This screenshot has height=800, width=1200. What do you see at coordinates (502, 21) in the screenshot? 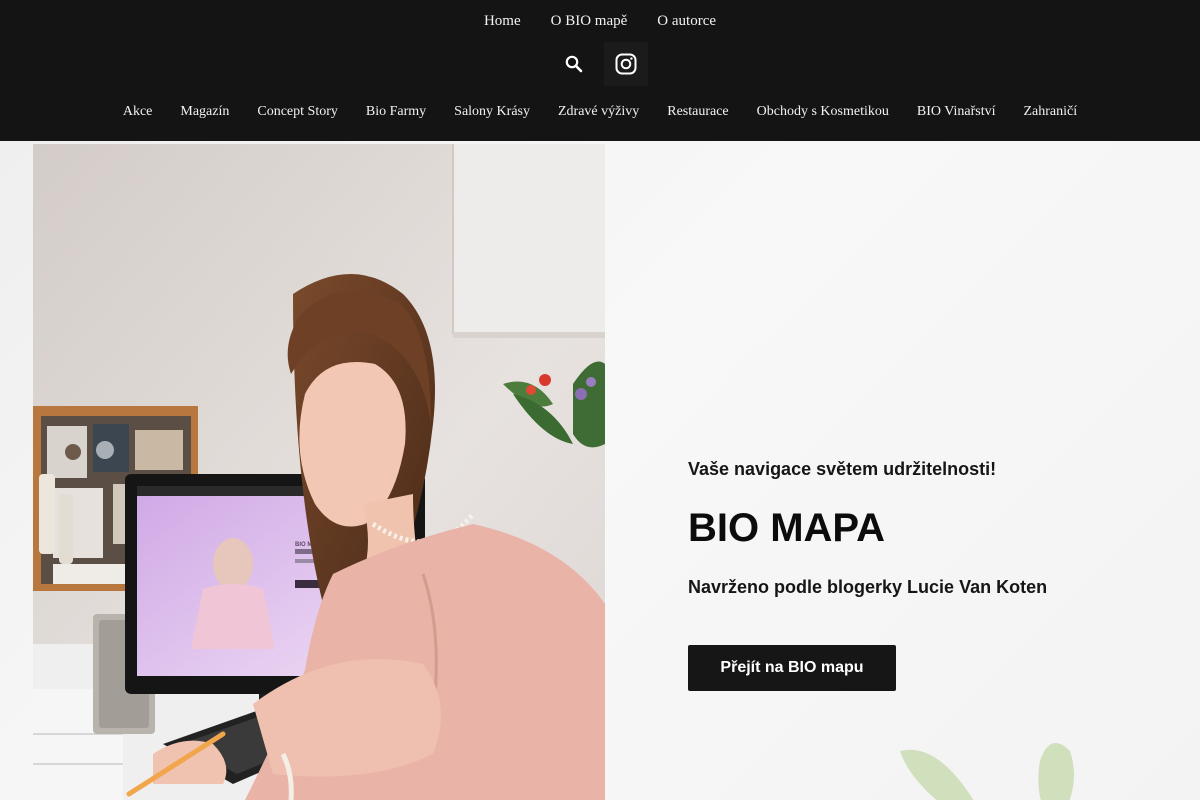
I see `nav-link-home: Home` at bounding box center [502, 21].